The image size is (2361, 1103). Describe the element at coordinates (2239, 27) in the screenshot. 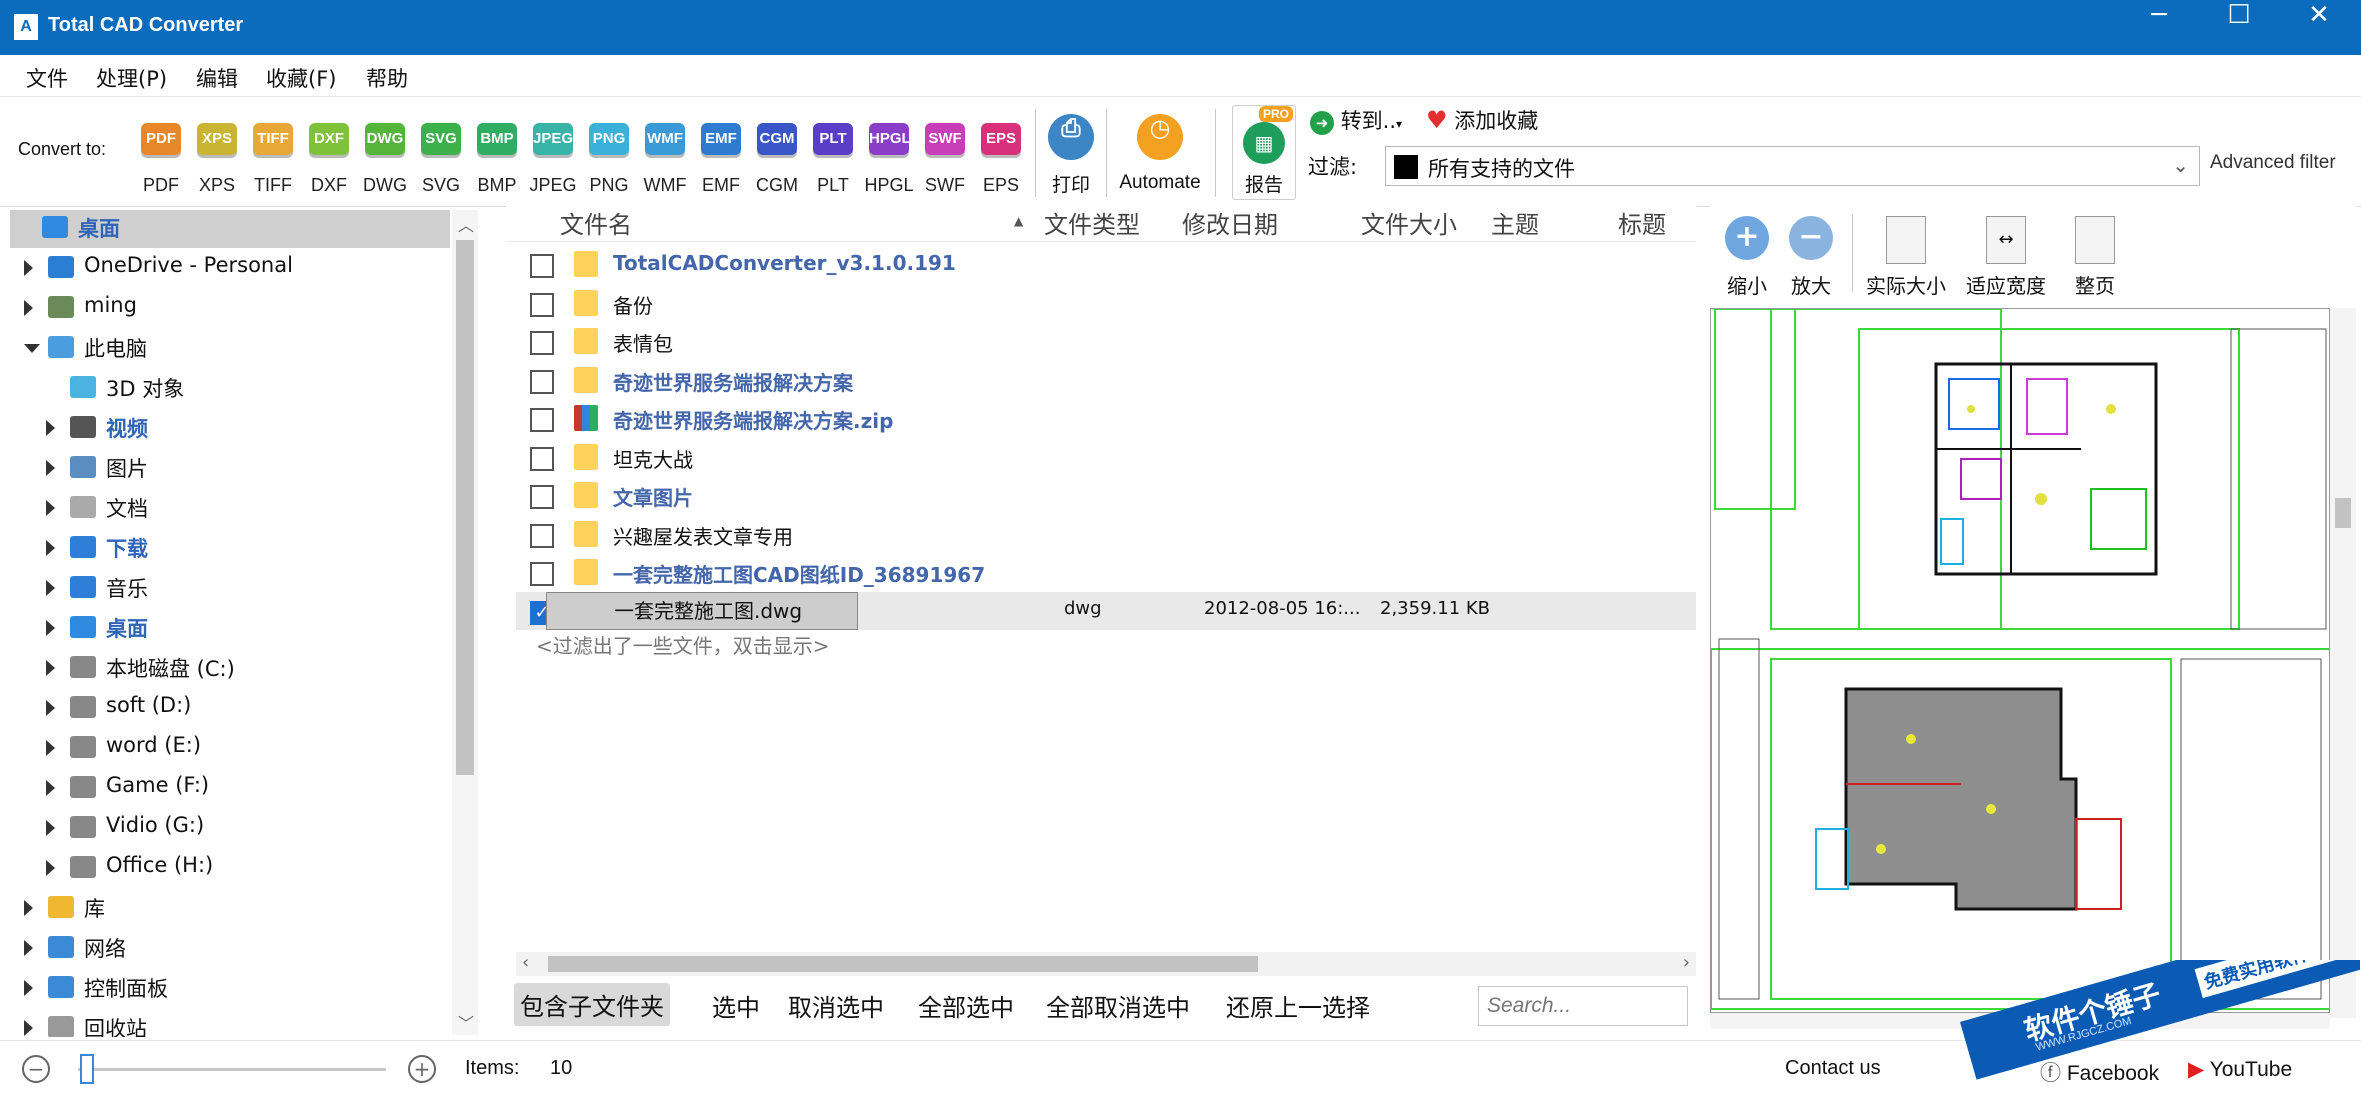

I see `maximize-button: ☐` at that location.